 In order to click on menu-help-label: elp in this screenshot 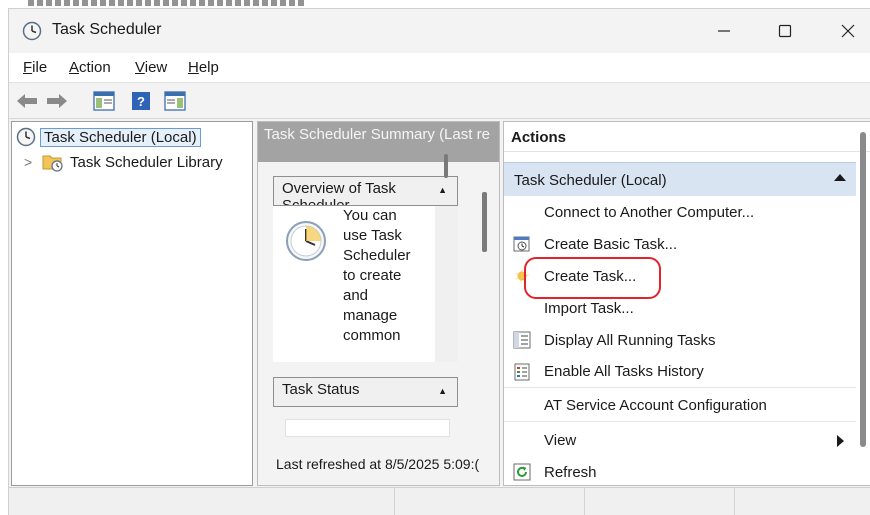, I will do `click(208, 67)`.